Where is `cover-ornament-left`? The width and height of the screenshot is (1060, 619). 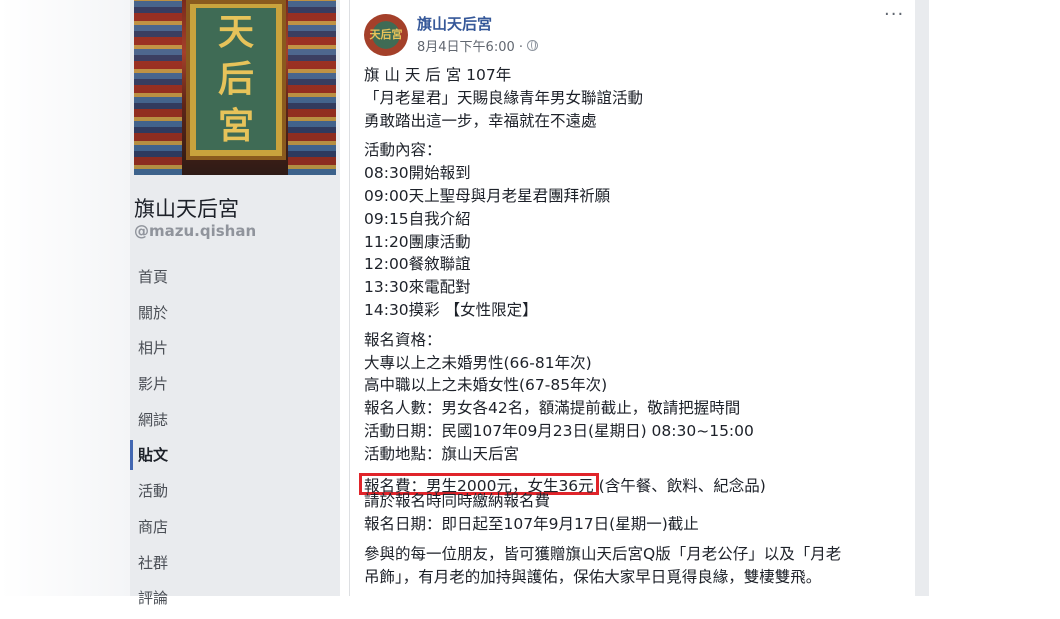 cover-ornament-left is located at coordinates (158, 87).